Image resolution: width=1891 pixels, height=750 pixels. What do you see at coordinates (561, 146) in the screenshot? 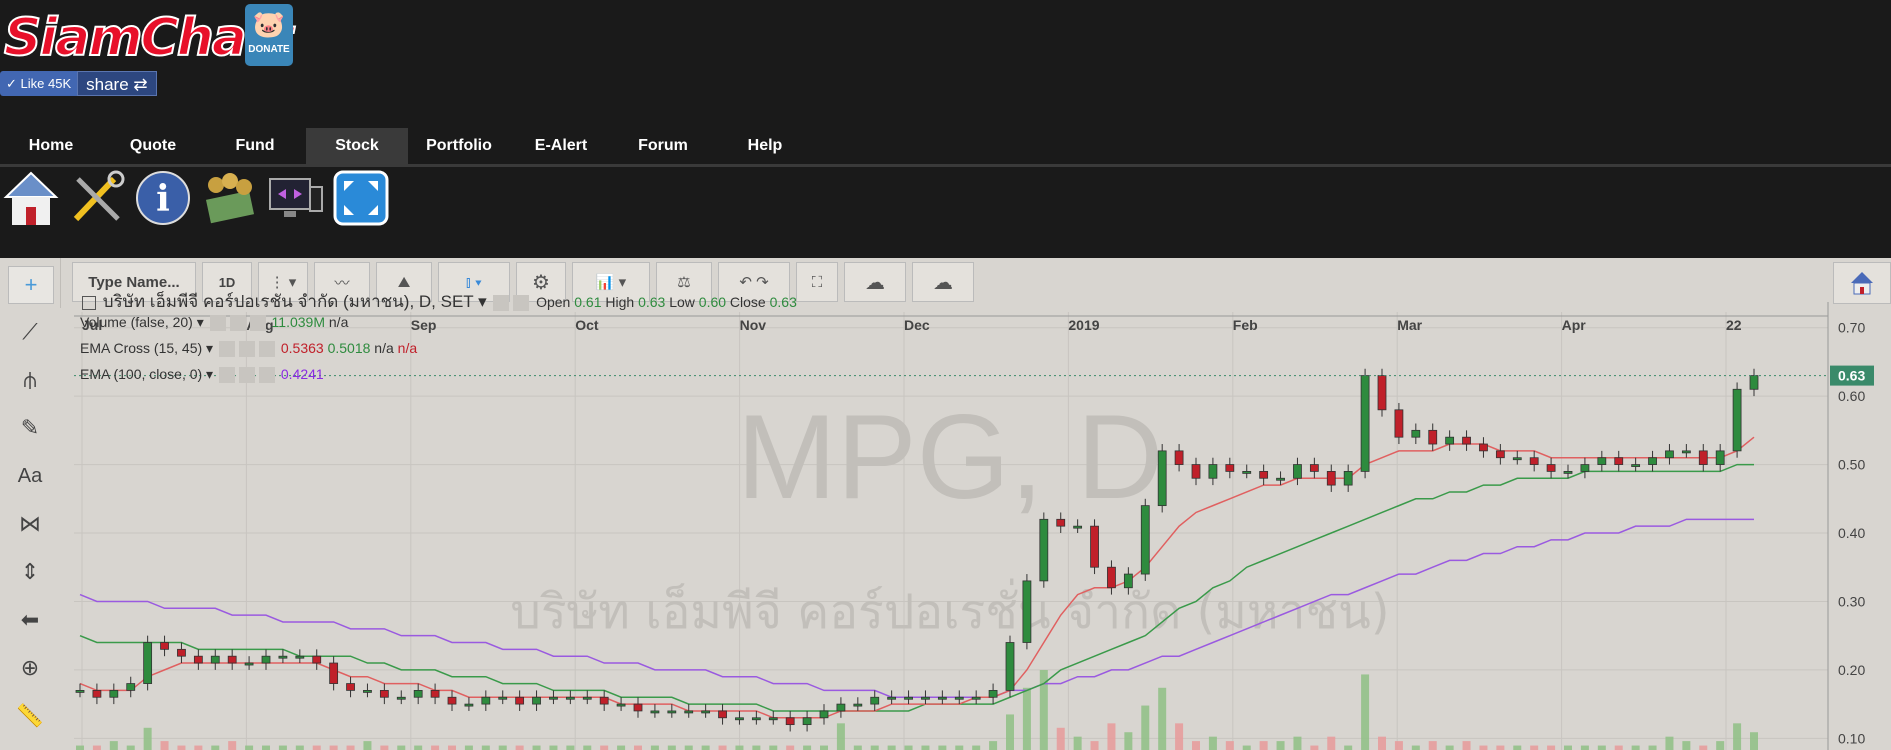
I see `nav-tab-ealert: E-Alert` at bounding box center [561, 146].